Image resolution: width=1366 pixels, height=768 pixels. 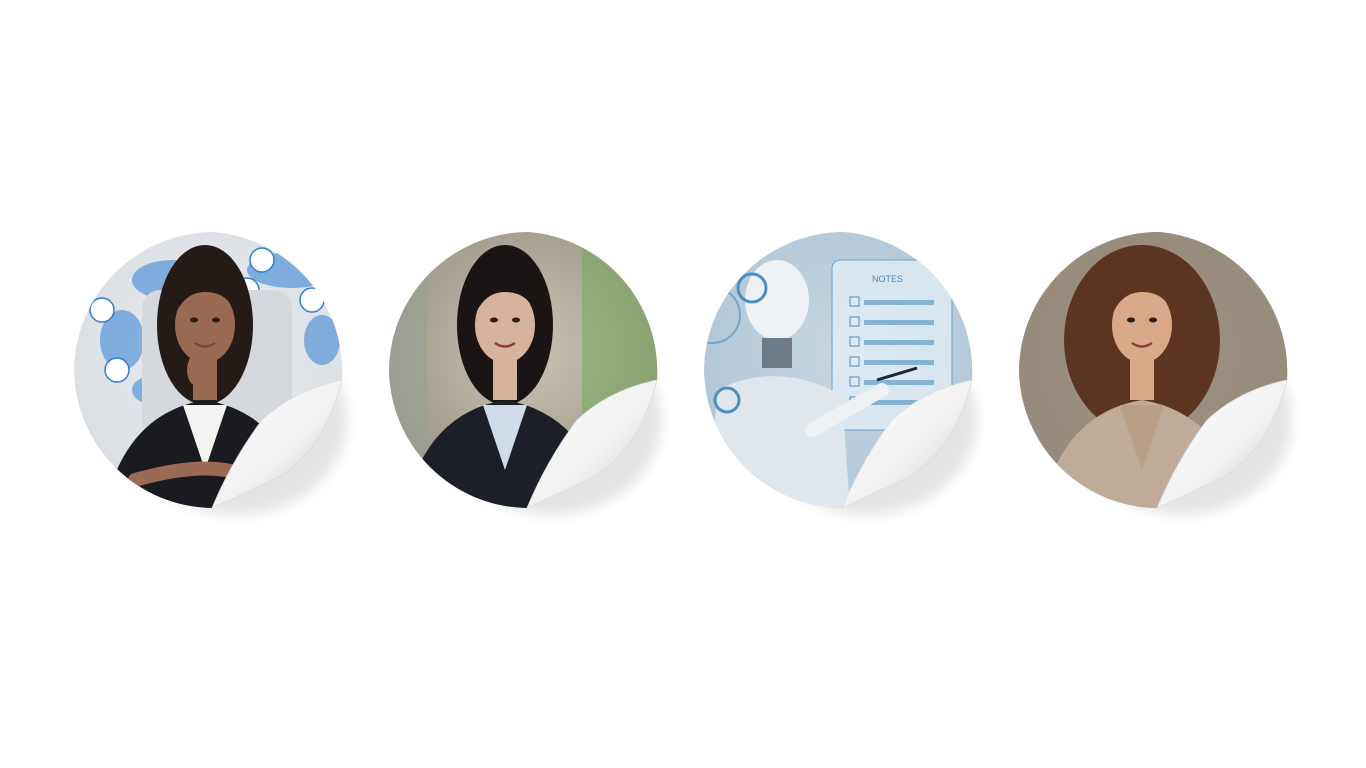 I want to click on sticker-photo-robot: NOTES, so click(x=840, y=373).